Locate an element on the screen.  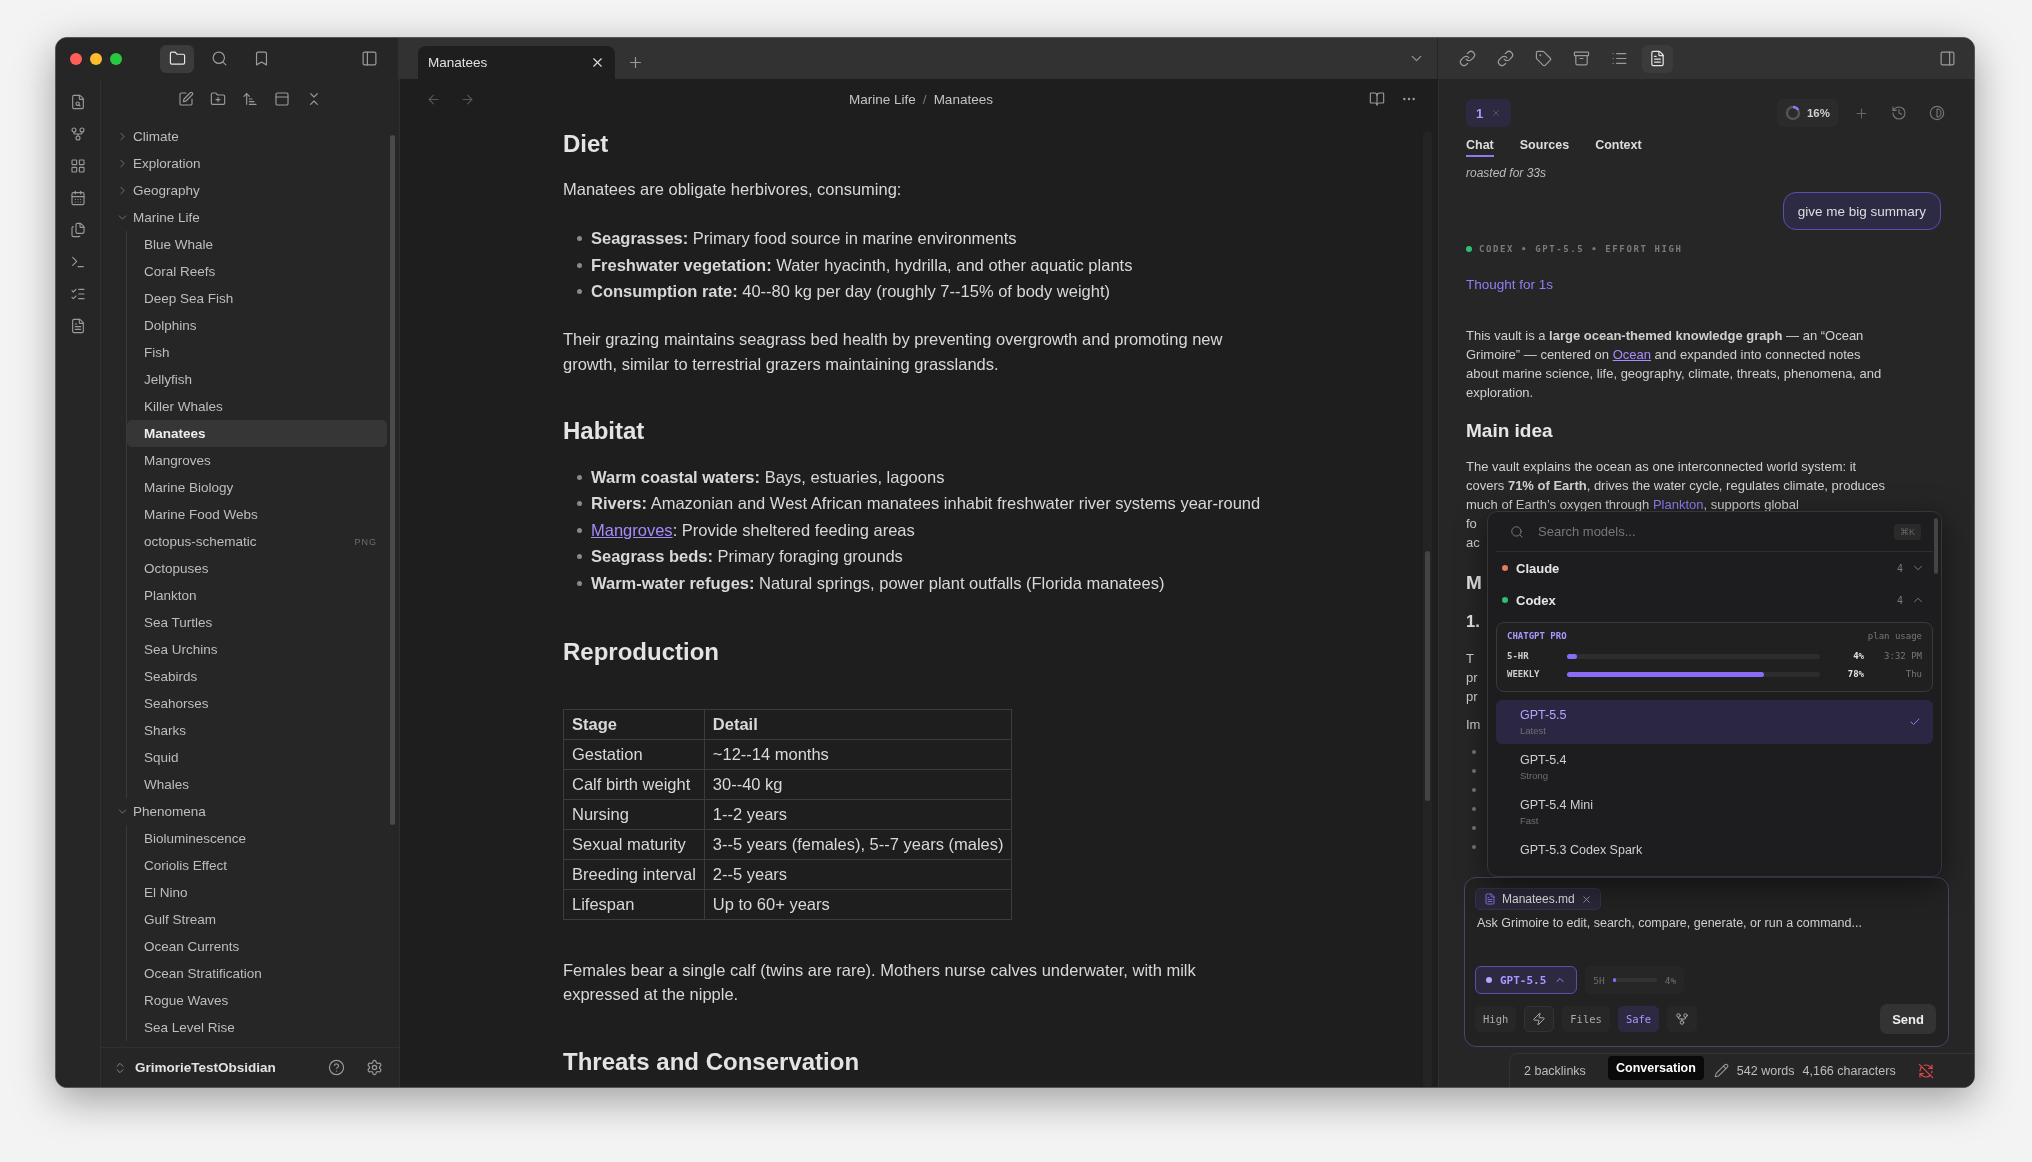
file-item: Marine Biology is located at coordinates (257, 487).